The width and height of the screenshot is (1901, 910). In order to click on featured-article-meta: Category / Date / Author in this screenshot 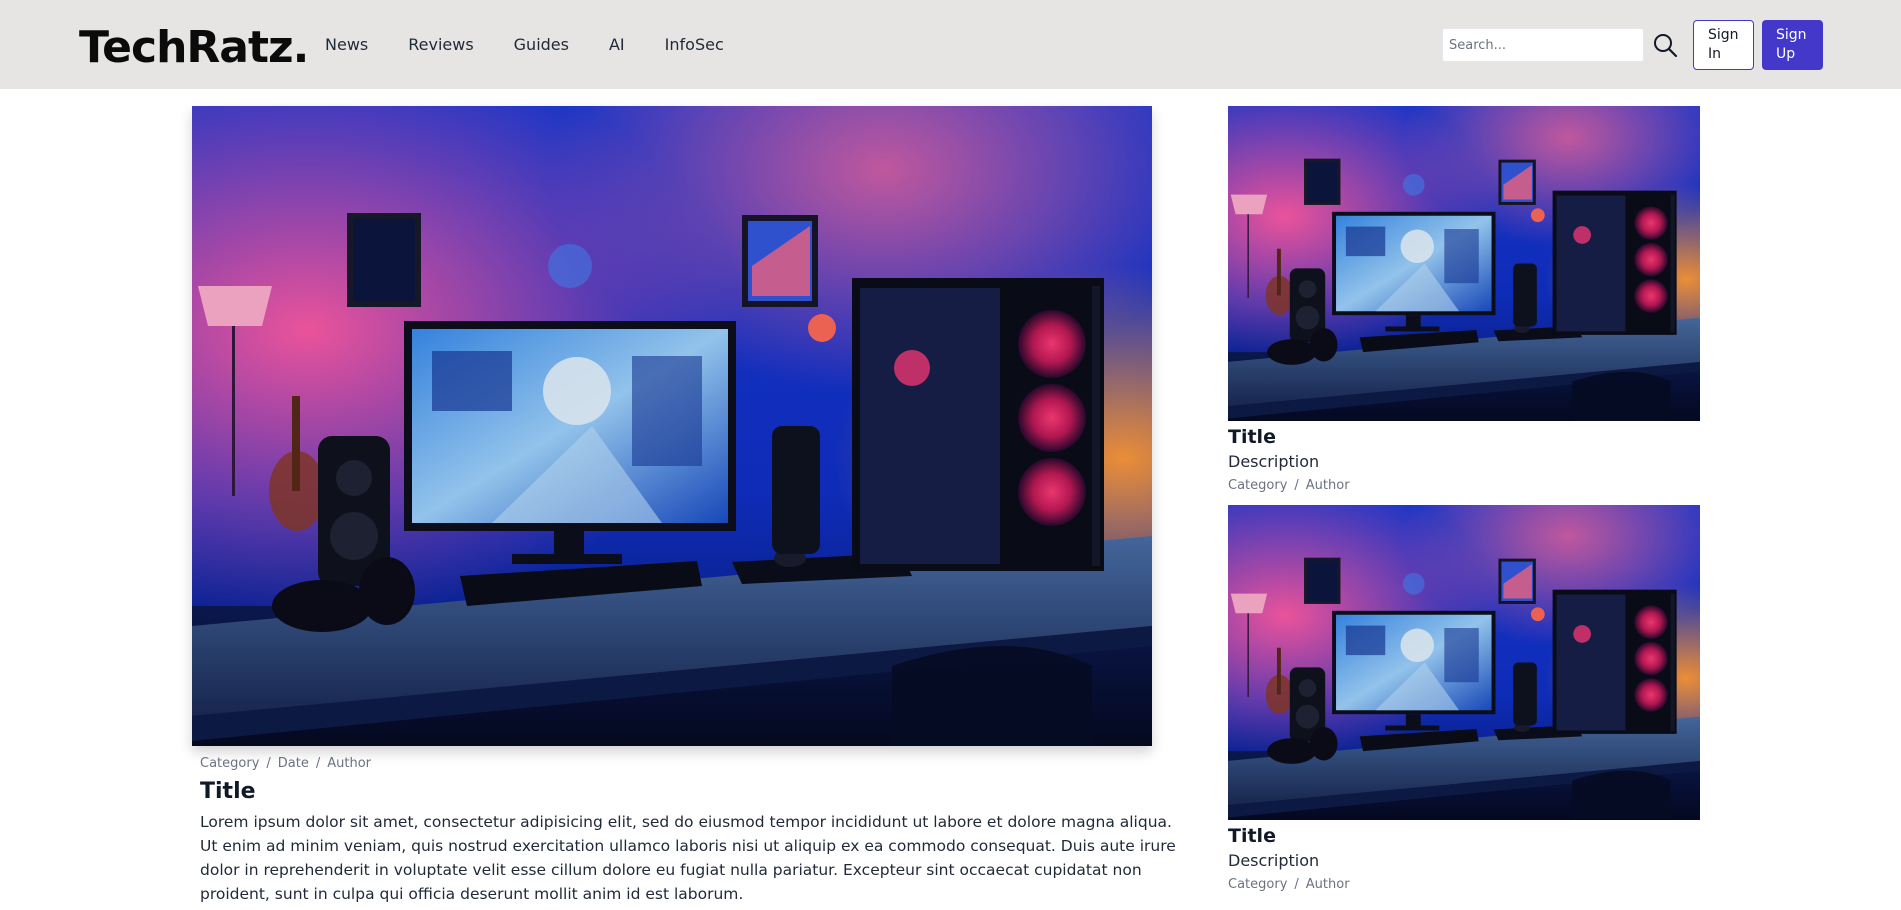, I will do `click(286, 763)`.